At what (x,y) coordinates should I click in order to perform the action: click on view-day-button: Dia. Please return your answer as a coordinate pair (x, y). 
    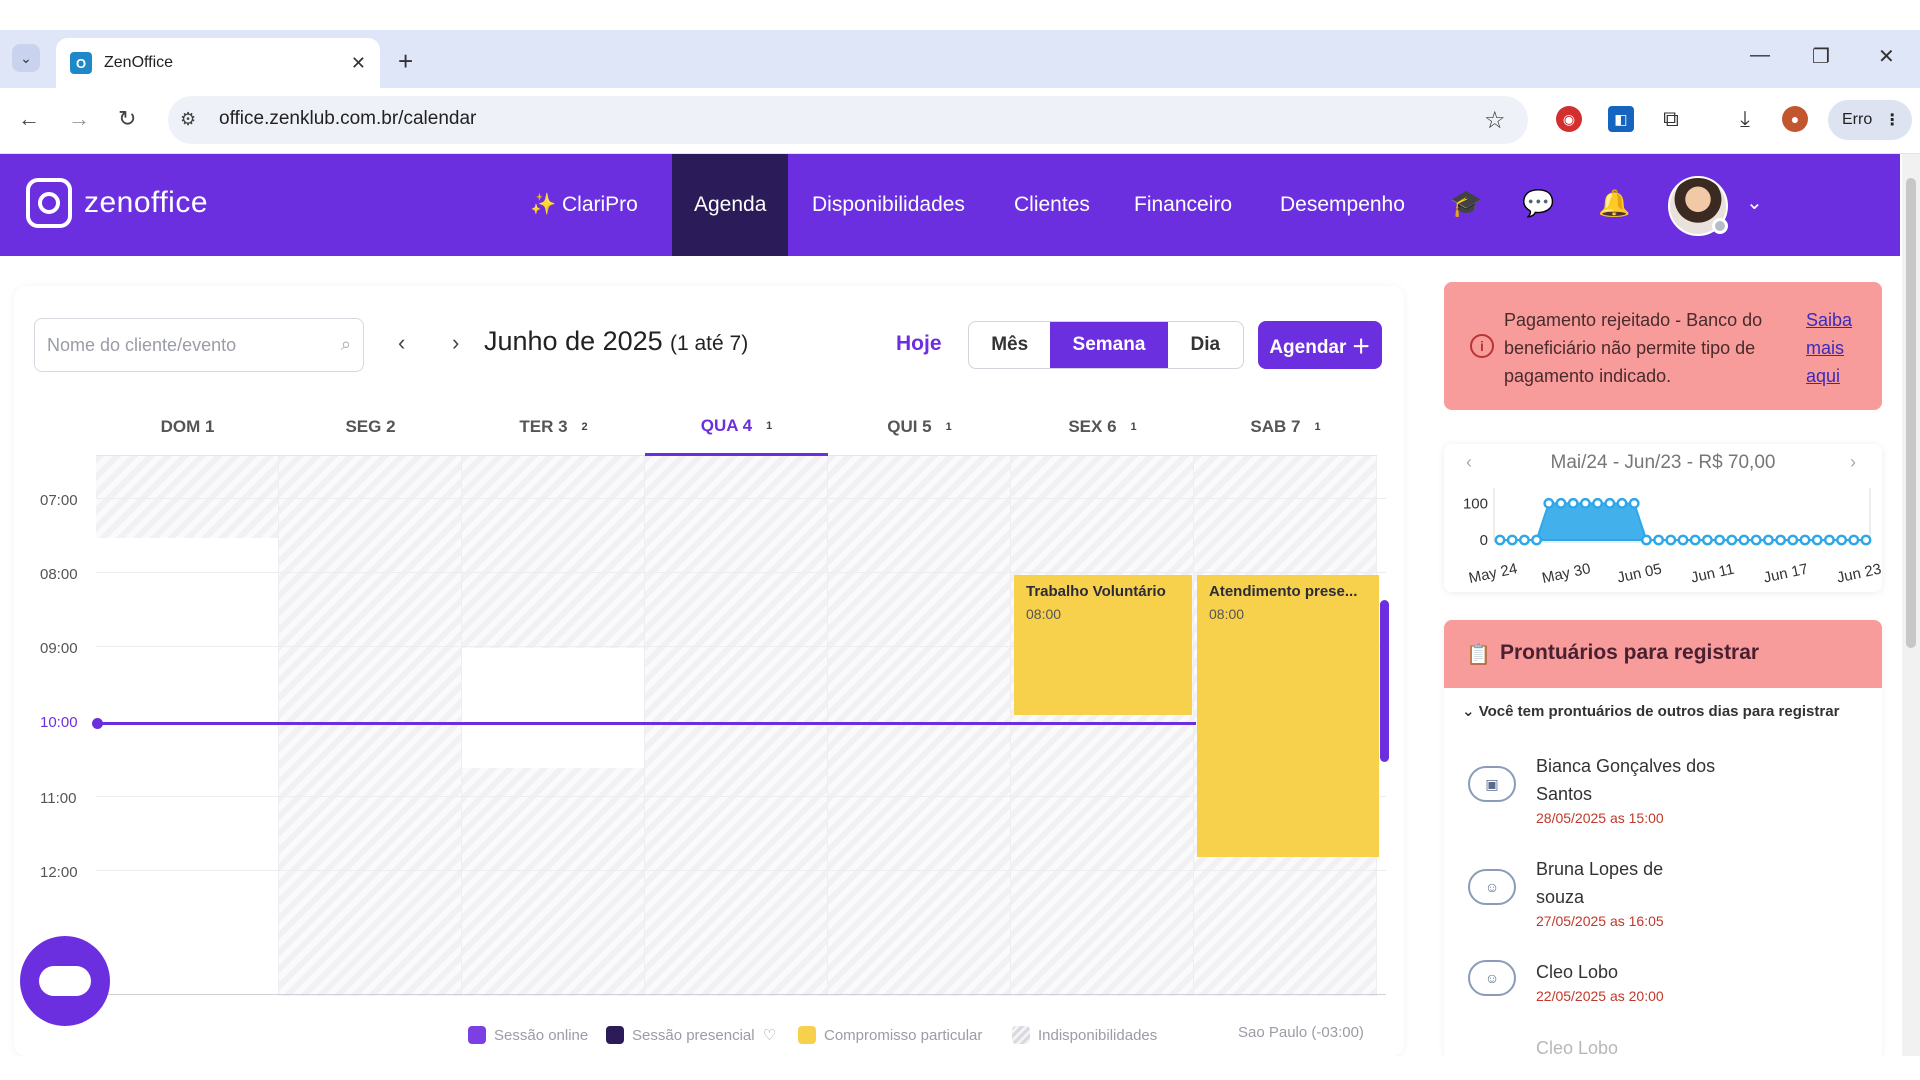
    Looking at the image, I should click on (1205, 345).